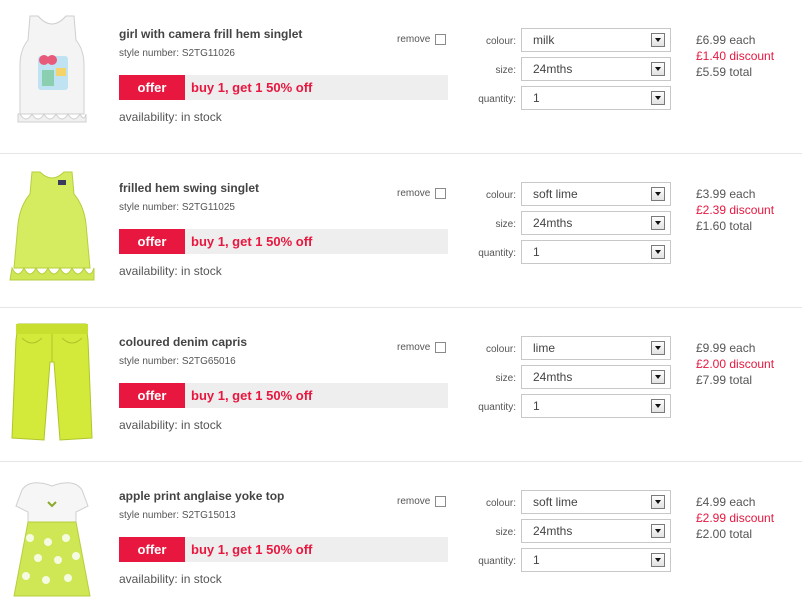 The width and height of the screenshot is (802, 616). Describe the element at coordinates (189, 188) in the screenshot. I see `product-name: frilled hem swing singlet` at that location.